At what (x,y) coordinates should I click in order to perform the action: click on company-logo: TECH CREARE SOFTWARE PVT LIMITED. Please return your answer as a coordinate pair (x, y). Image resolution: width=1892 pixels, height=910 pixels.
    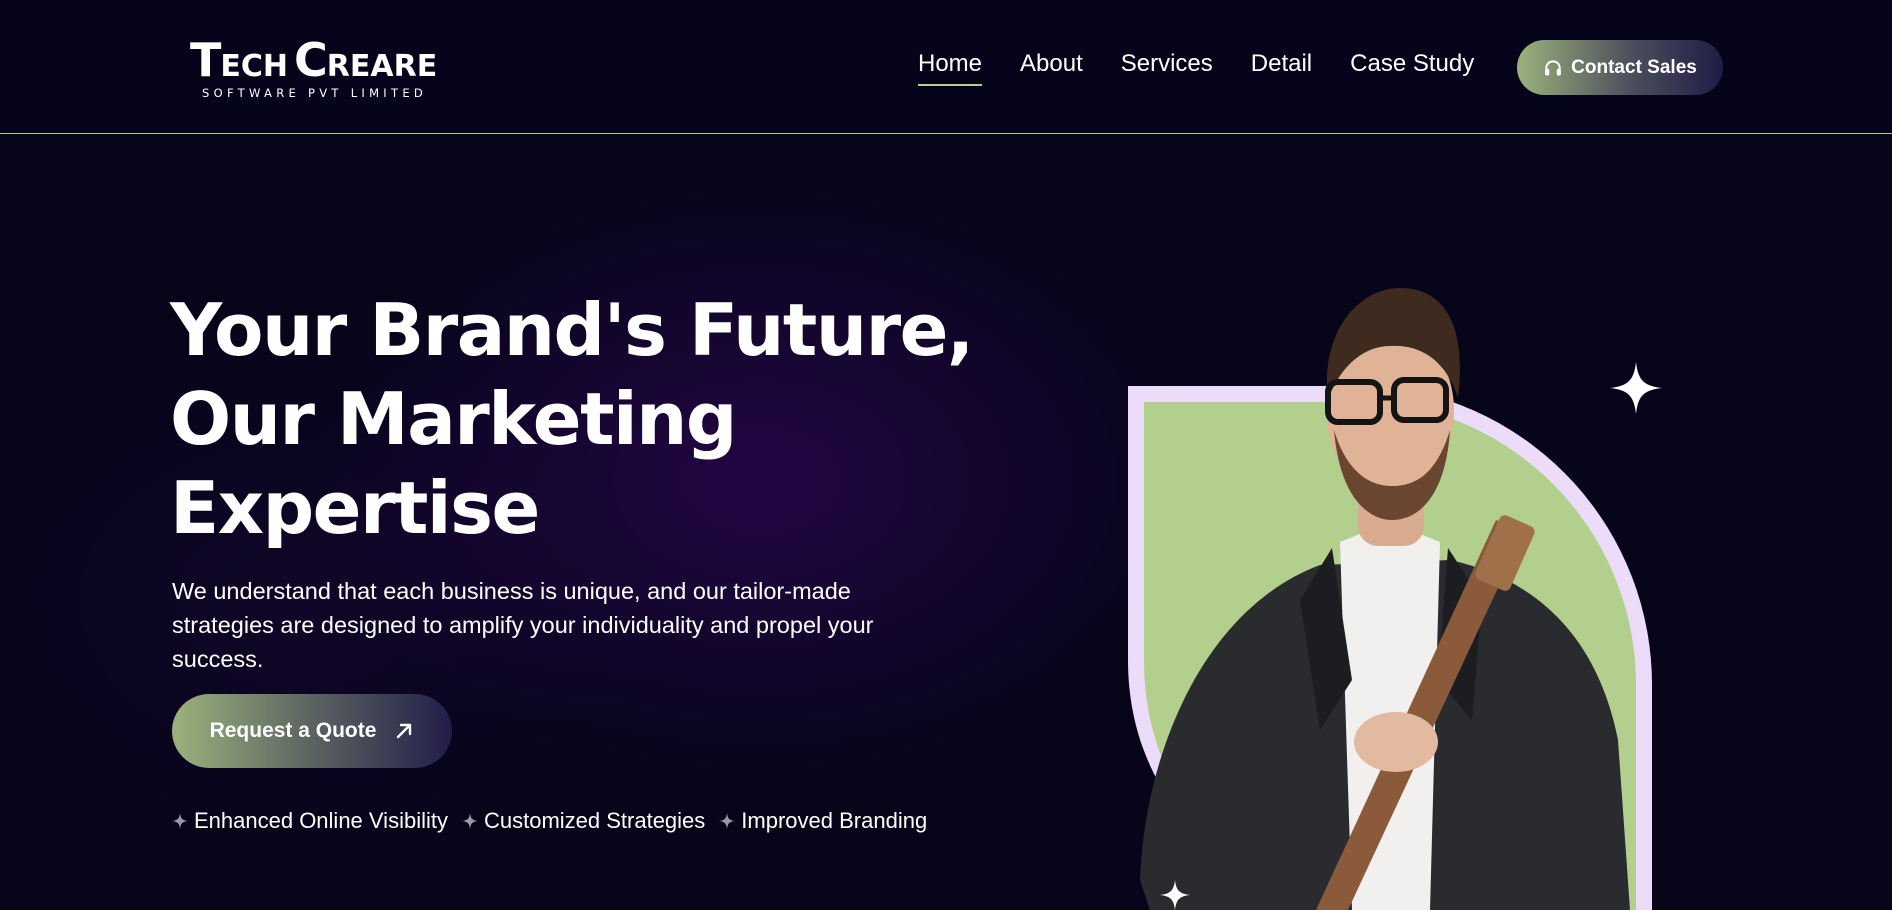
    Looking at the image, I should click on (313, 69).